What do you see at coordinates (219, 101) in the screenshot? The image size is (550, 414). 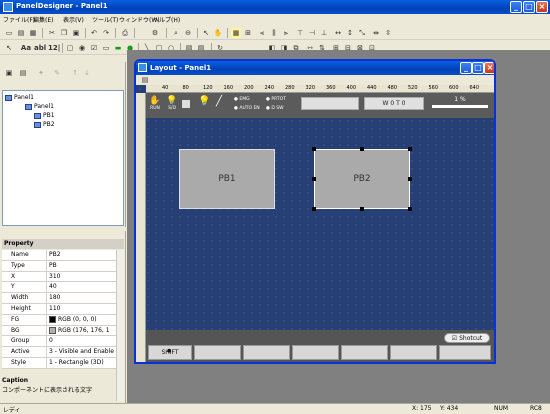 I see `pen-icon: ╱` at bounding box center [219, 101].